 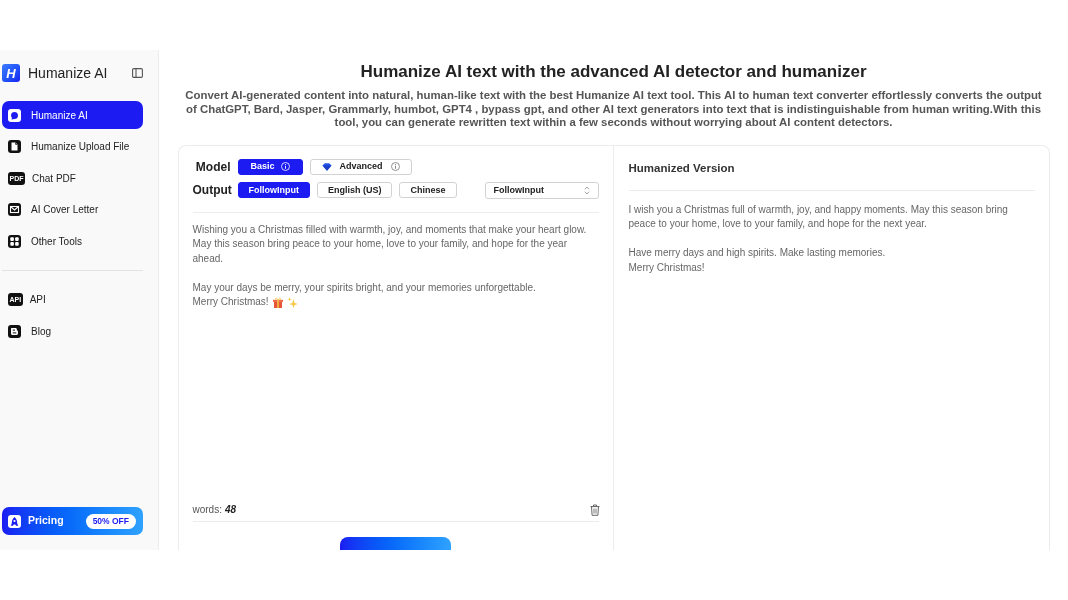 I want to click on option-button: Basic, so click(x=270, y=166).